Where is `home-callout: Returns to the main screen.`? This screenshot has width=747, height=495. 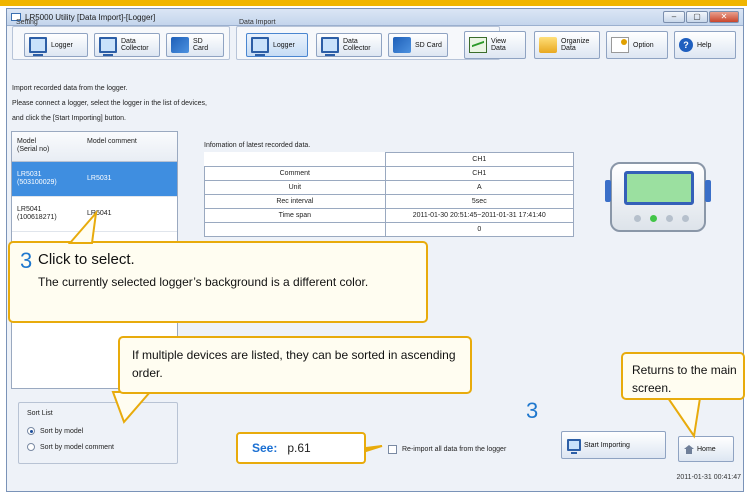
home-callout: Returns to the main screen. is located at coordinates (683, 376).